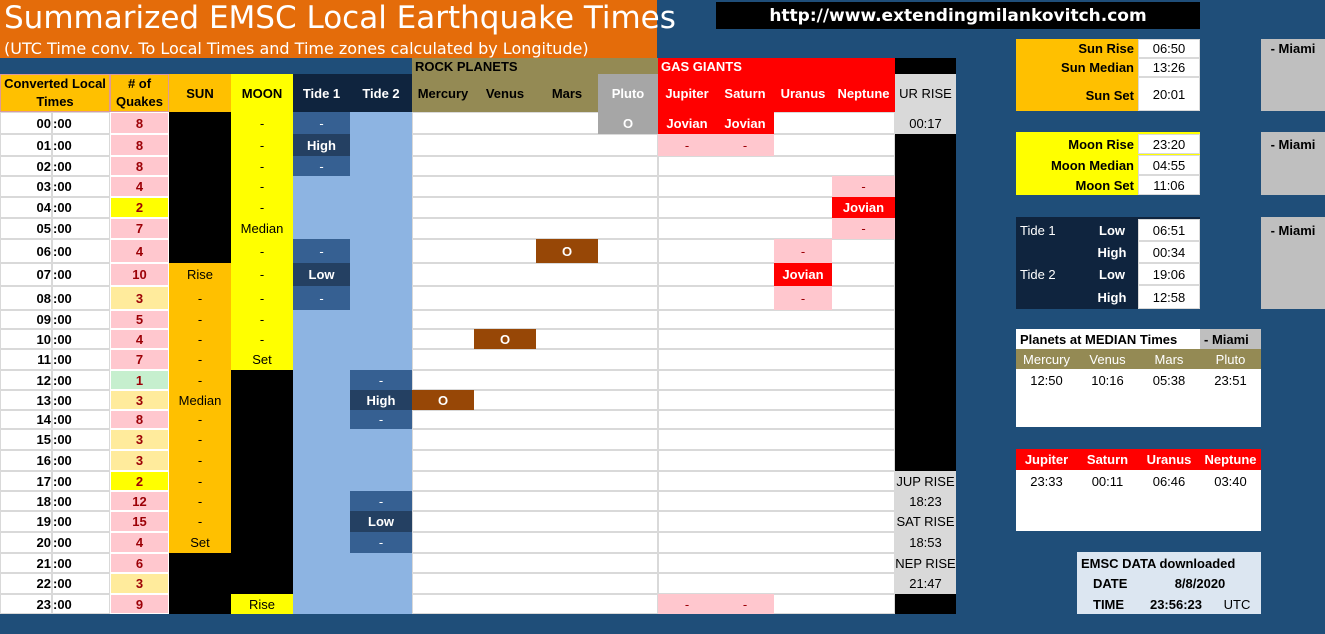 The image size is (1325, 634). What do you see at coordinates (1169, 297) in the screenshot?
I see `tide2-high-value: 12:58` at bounding box center [1169, 297].